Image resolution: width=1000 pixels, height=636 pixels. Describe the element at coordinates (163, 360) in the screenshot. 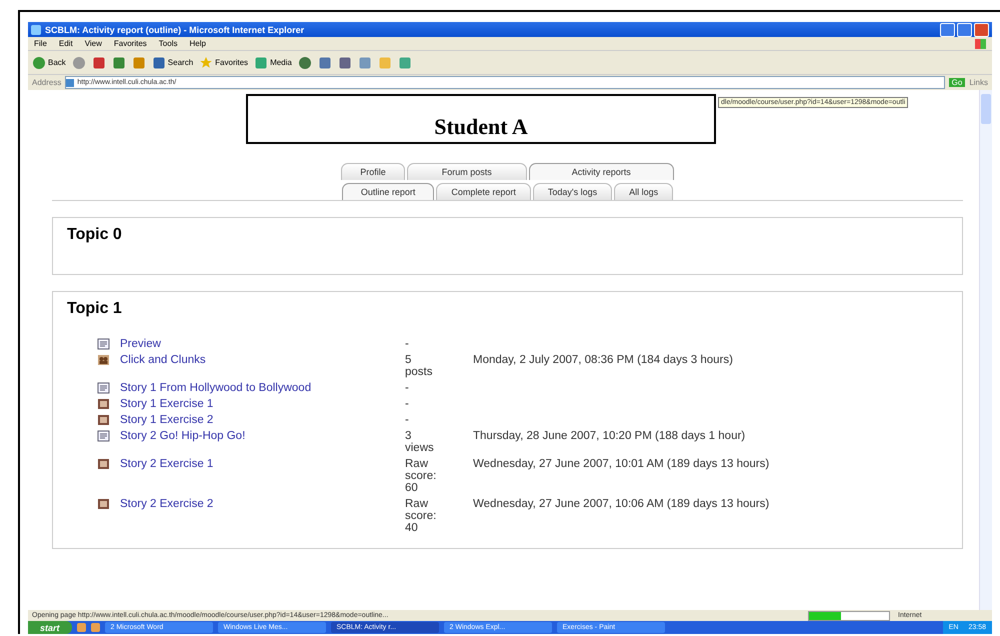

I see `activity-link: Click and Clunks` at that location.